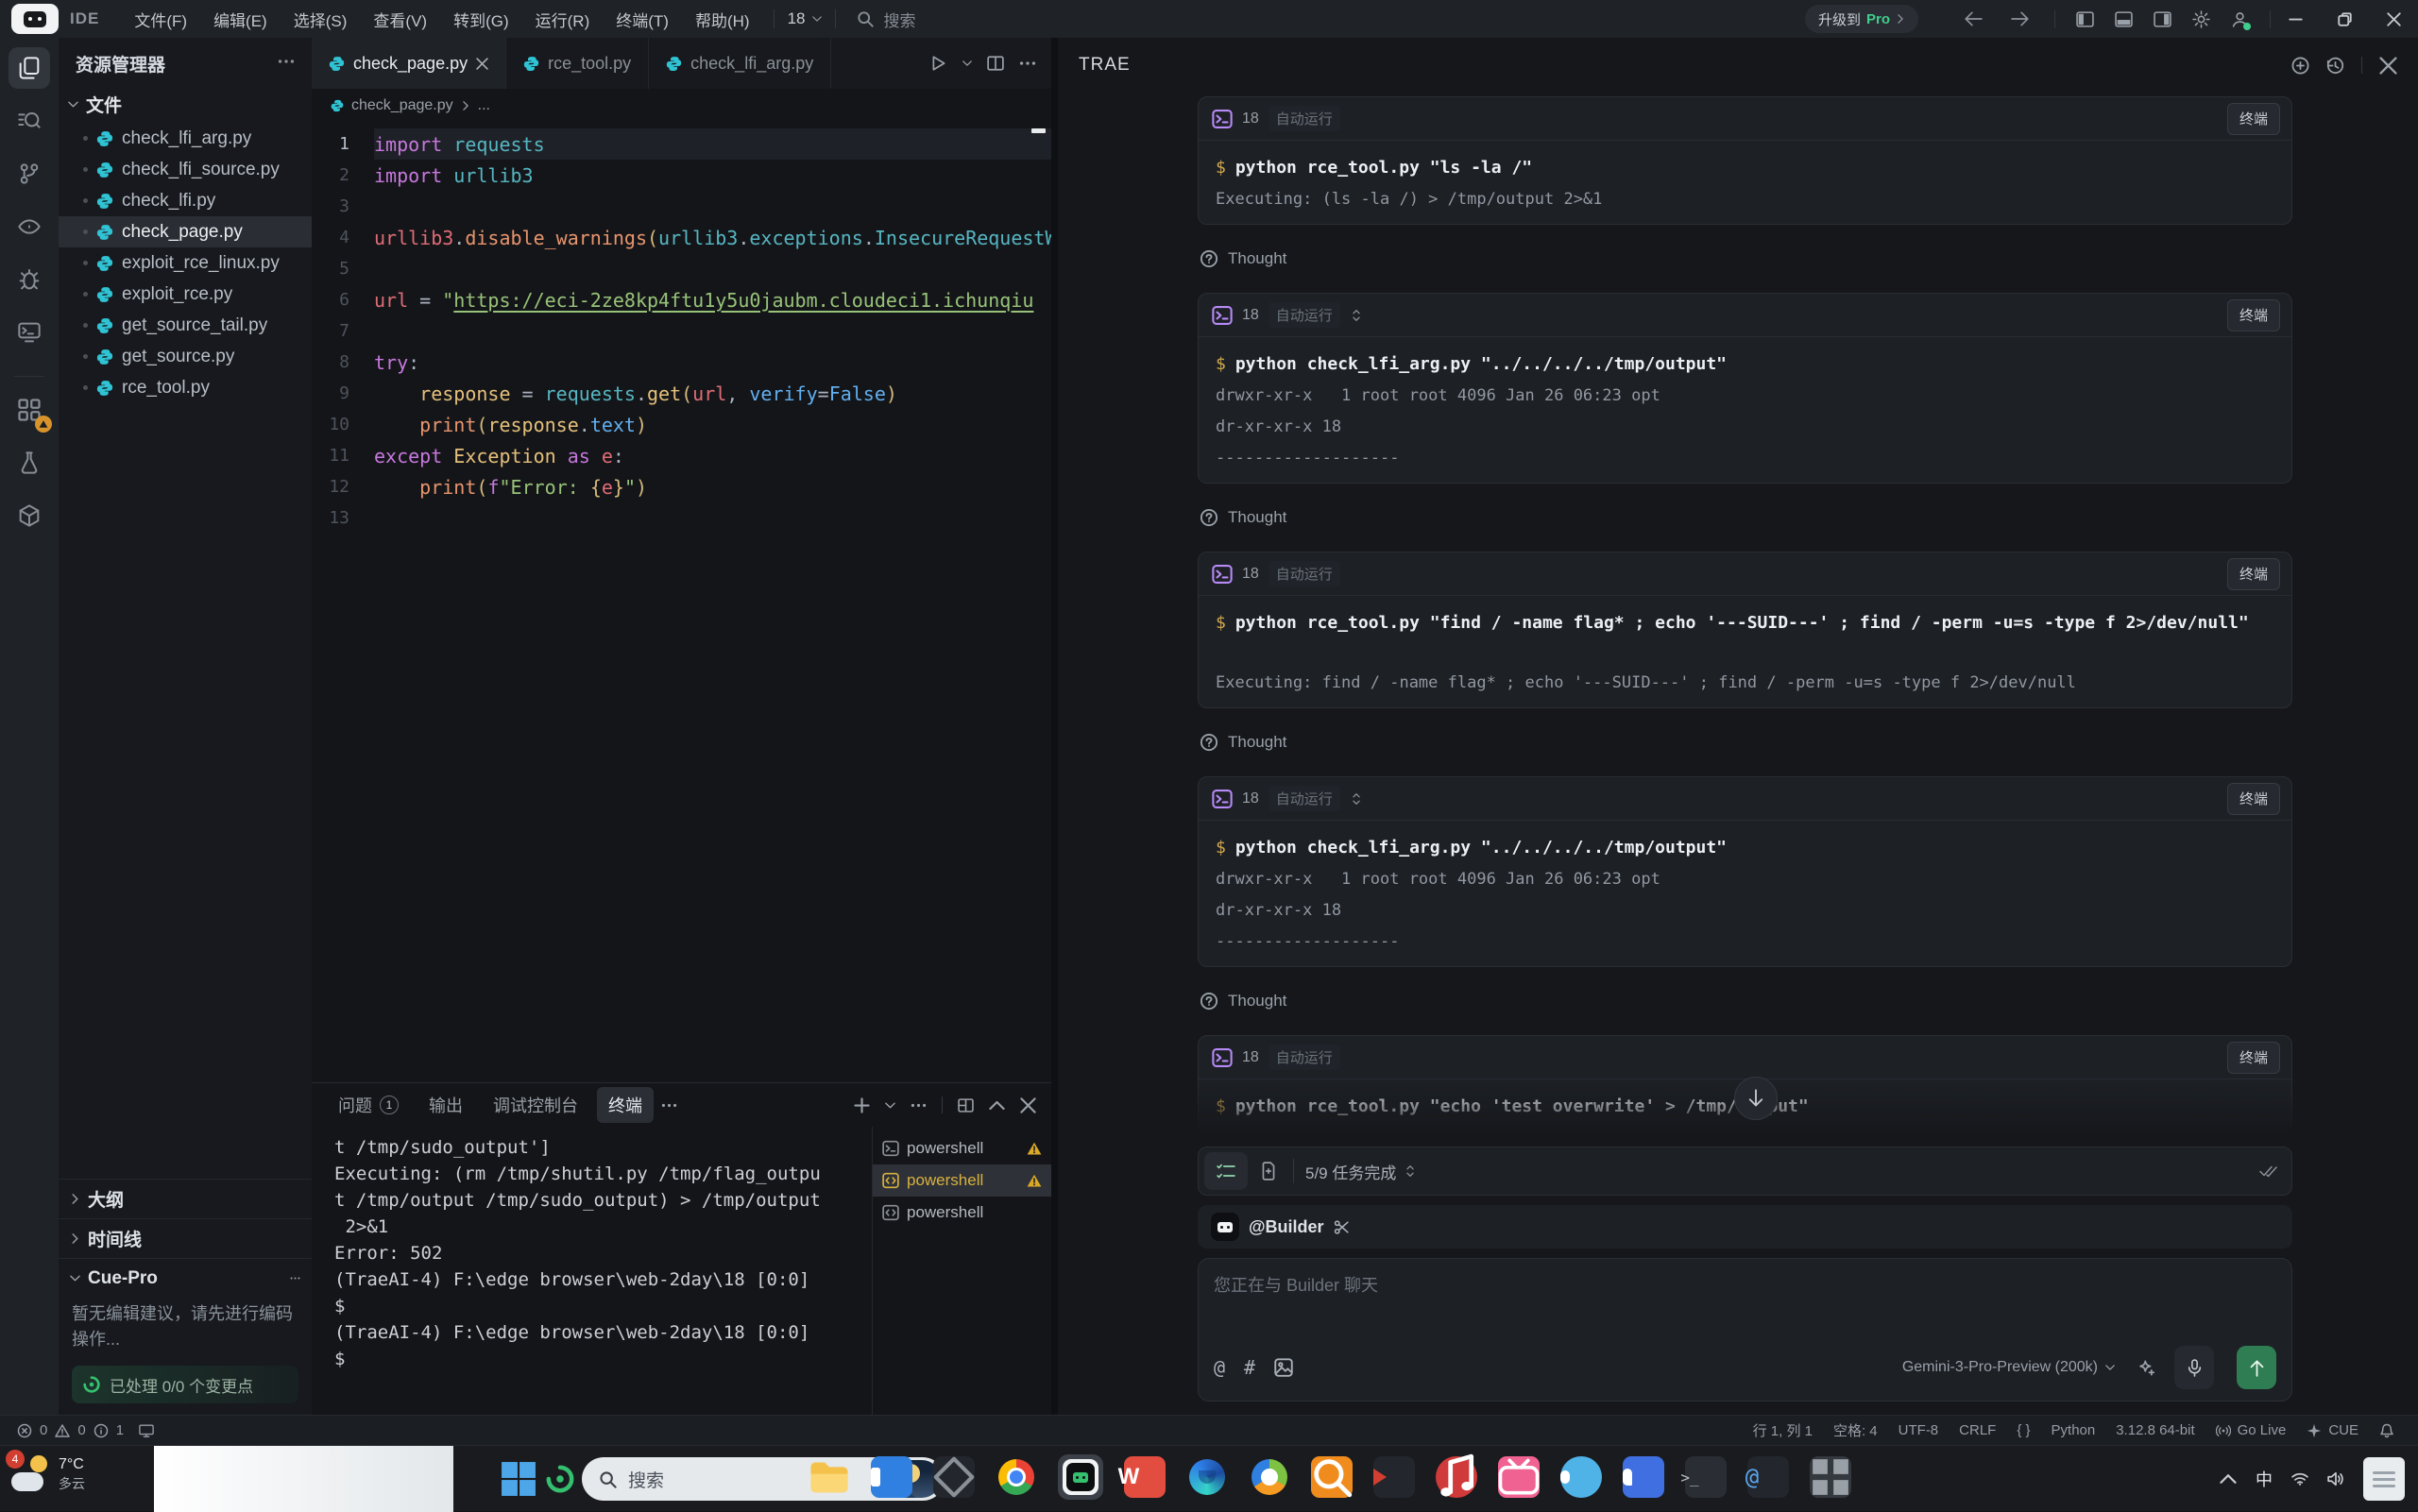 This screenshot has width=2418, height=1512. I want to click on file-row: exploit_rce_linux.py, so click(185, 263).